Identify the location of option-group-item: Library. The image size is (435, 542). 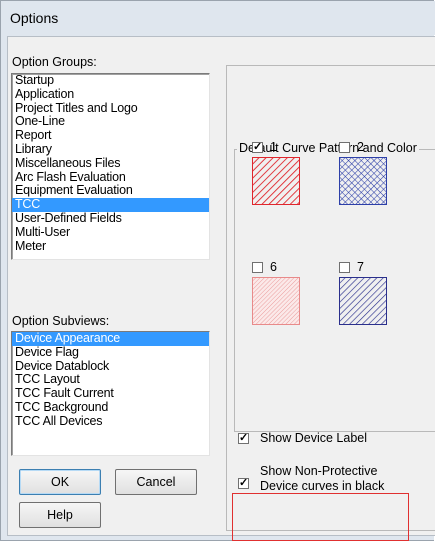
(110, 149).